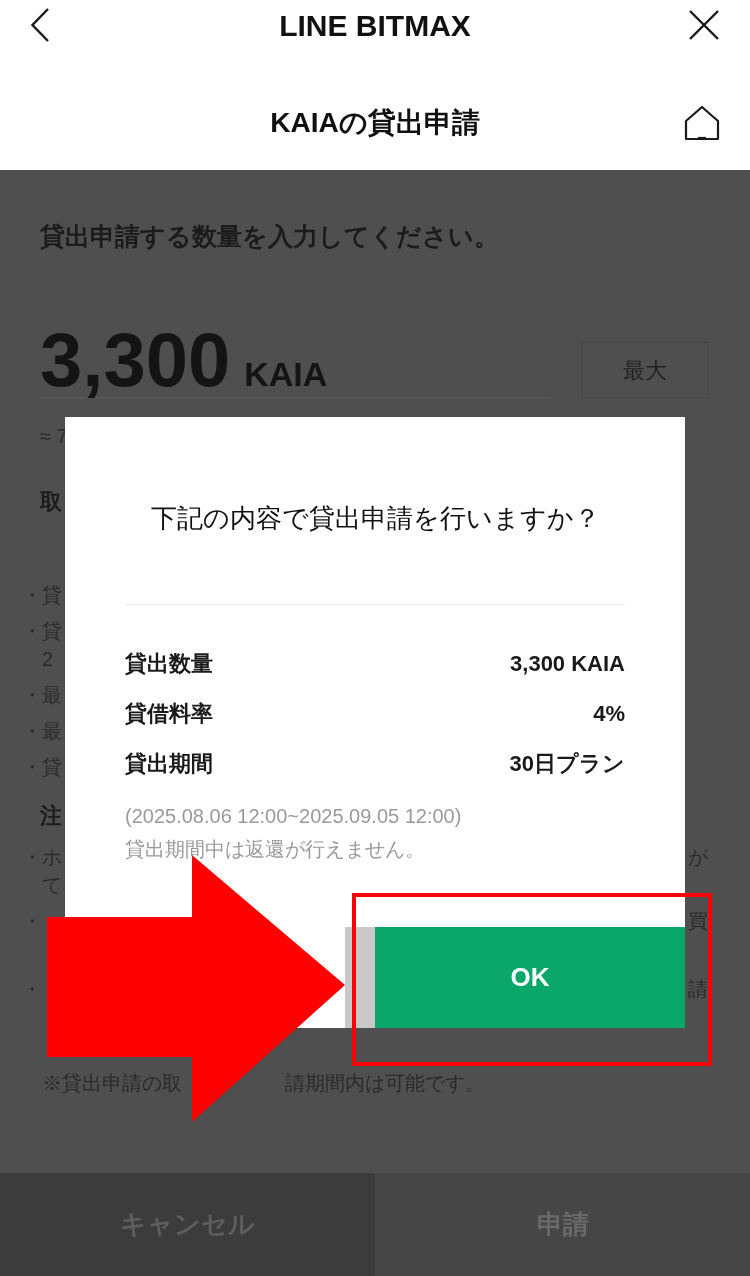  I want to click on amount-field: 3,300 KAIA, so click(294, 360).